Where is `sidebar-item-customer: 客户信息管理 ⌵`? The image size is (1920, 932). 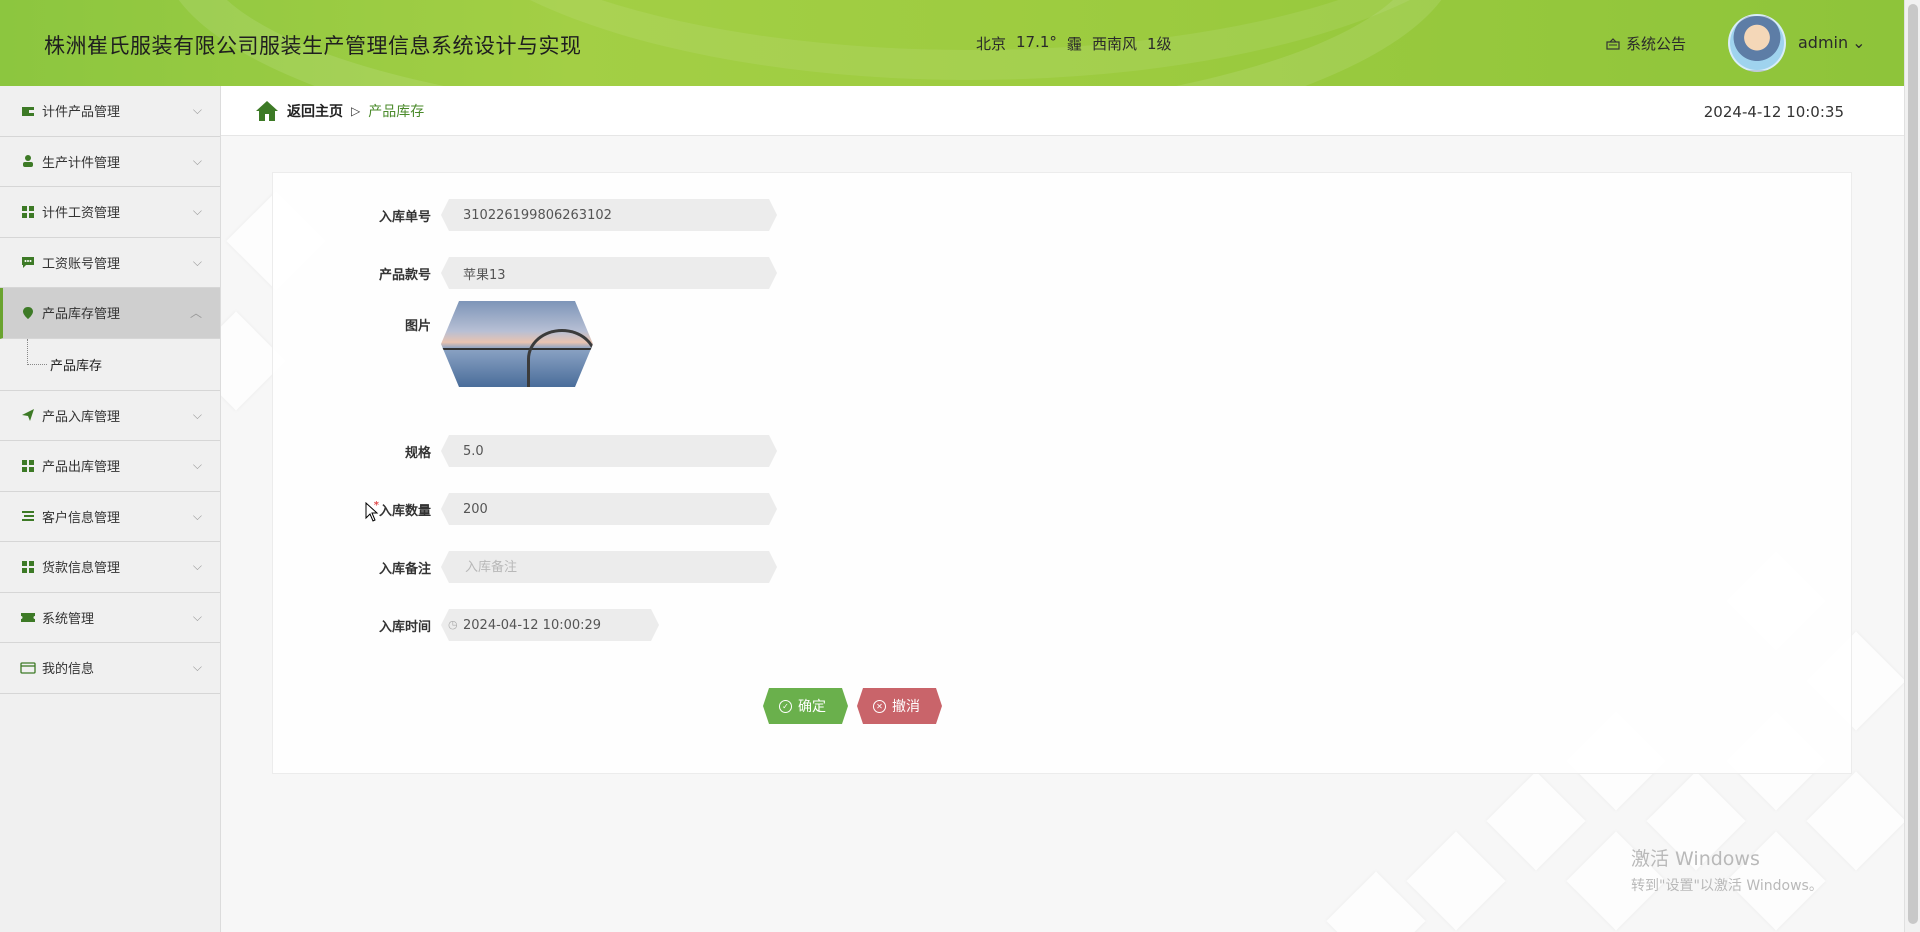
sidebar-item-customer: 客户信息管理 ⌵ is located at coordinates (110, 517).